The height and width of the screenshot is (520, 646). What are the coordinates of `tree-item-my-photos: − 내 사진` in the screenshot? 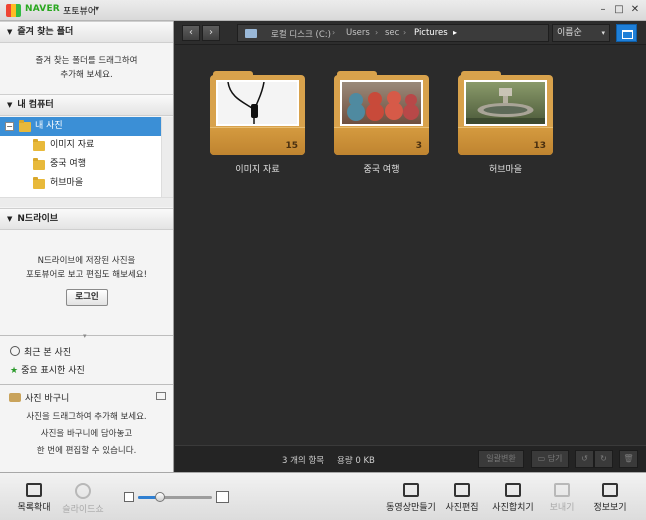 It's located at (80, 126).